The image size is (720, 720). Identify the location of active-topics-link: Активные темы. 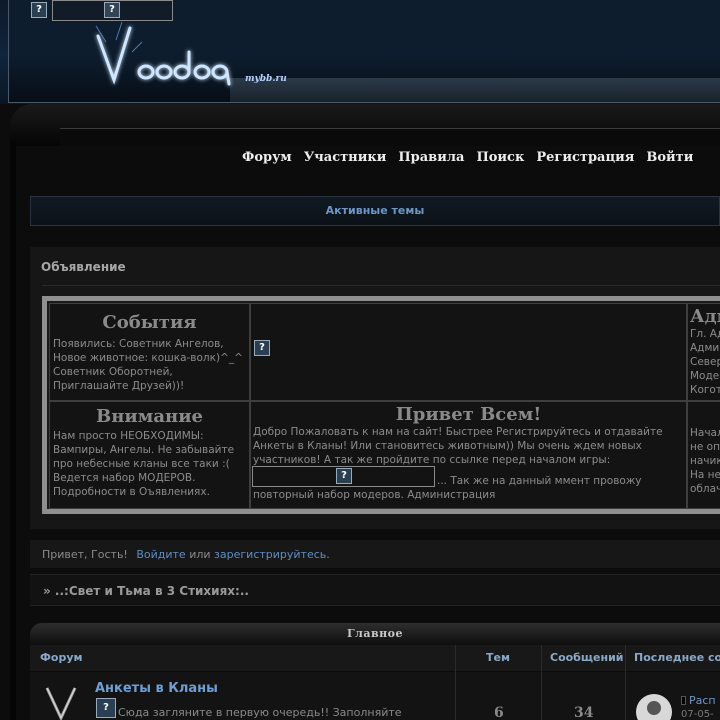
(375, 210).